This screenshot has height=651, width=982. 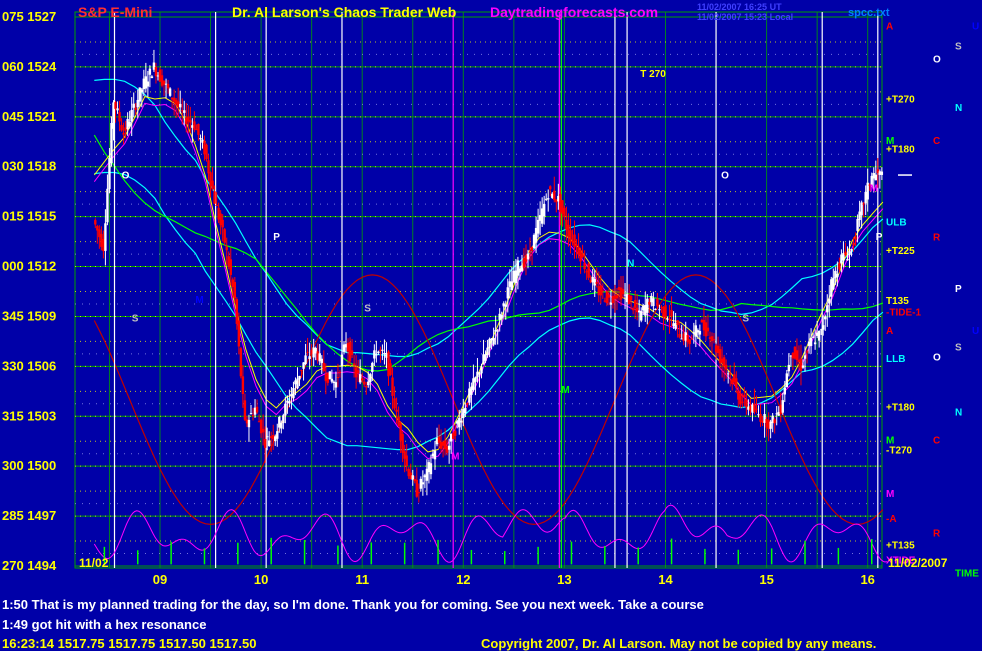 What do you see at coordinates (900, 407) in the screenshot?
I see `right-legend-label: +T180` at bounding box center [900, 407].